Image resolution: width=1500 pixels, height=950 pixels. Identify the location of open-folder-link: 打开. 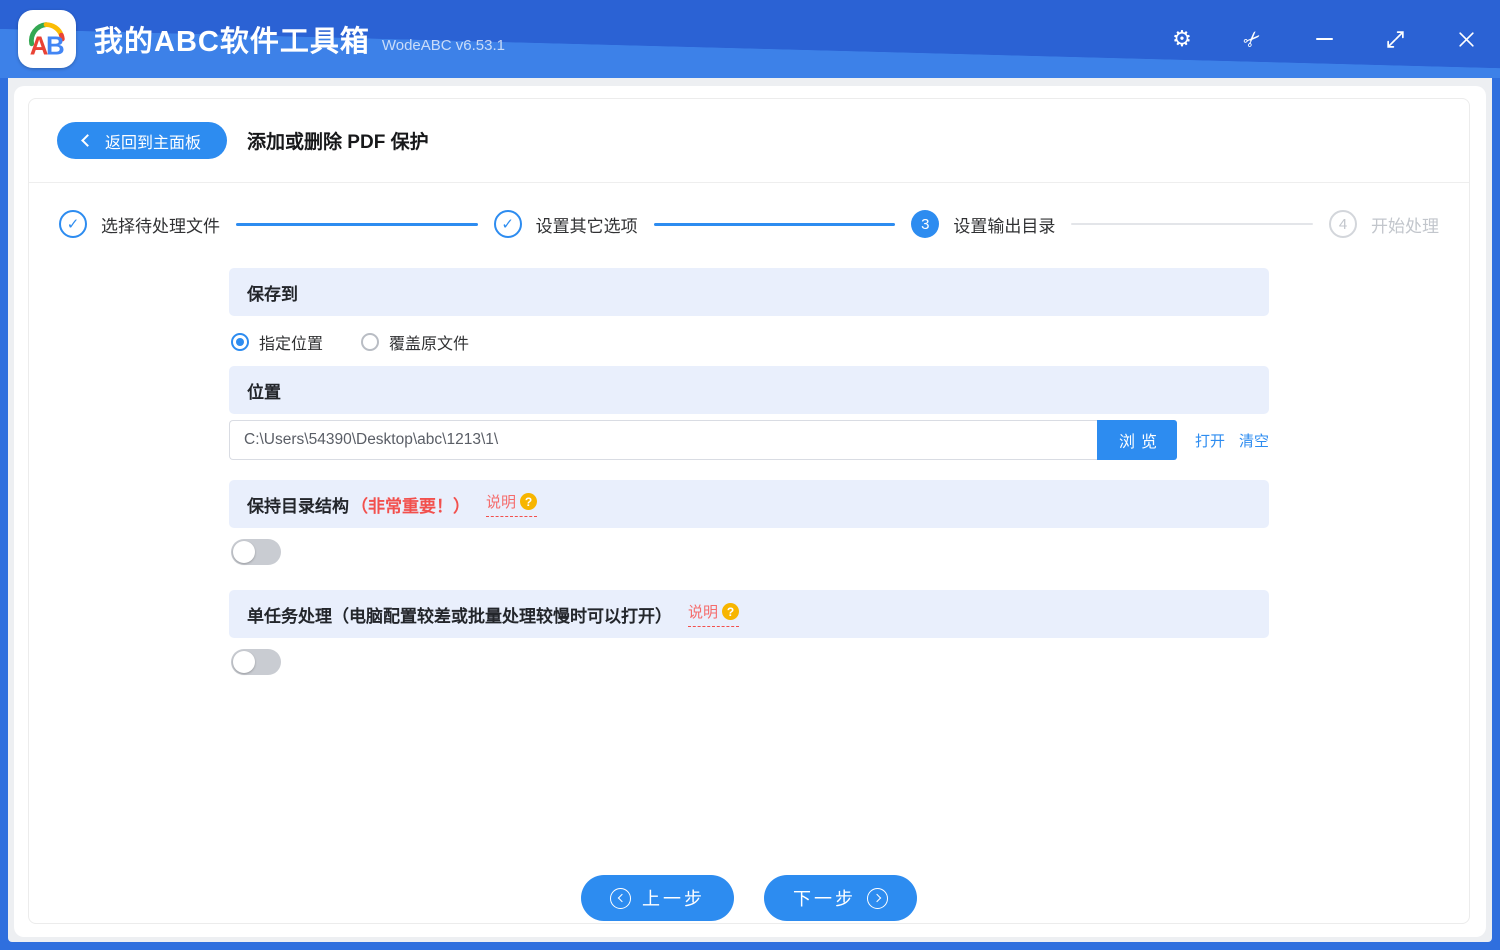
(1210, 440).